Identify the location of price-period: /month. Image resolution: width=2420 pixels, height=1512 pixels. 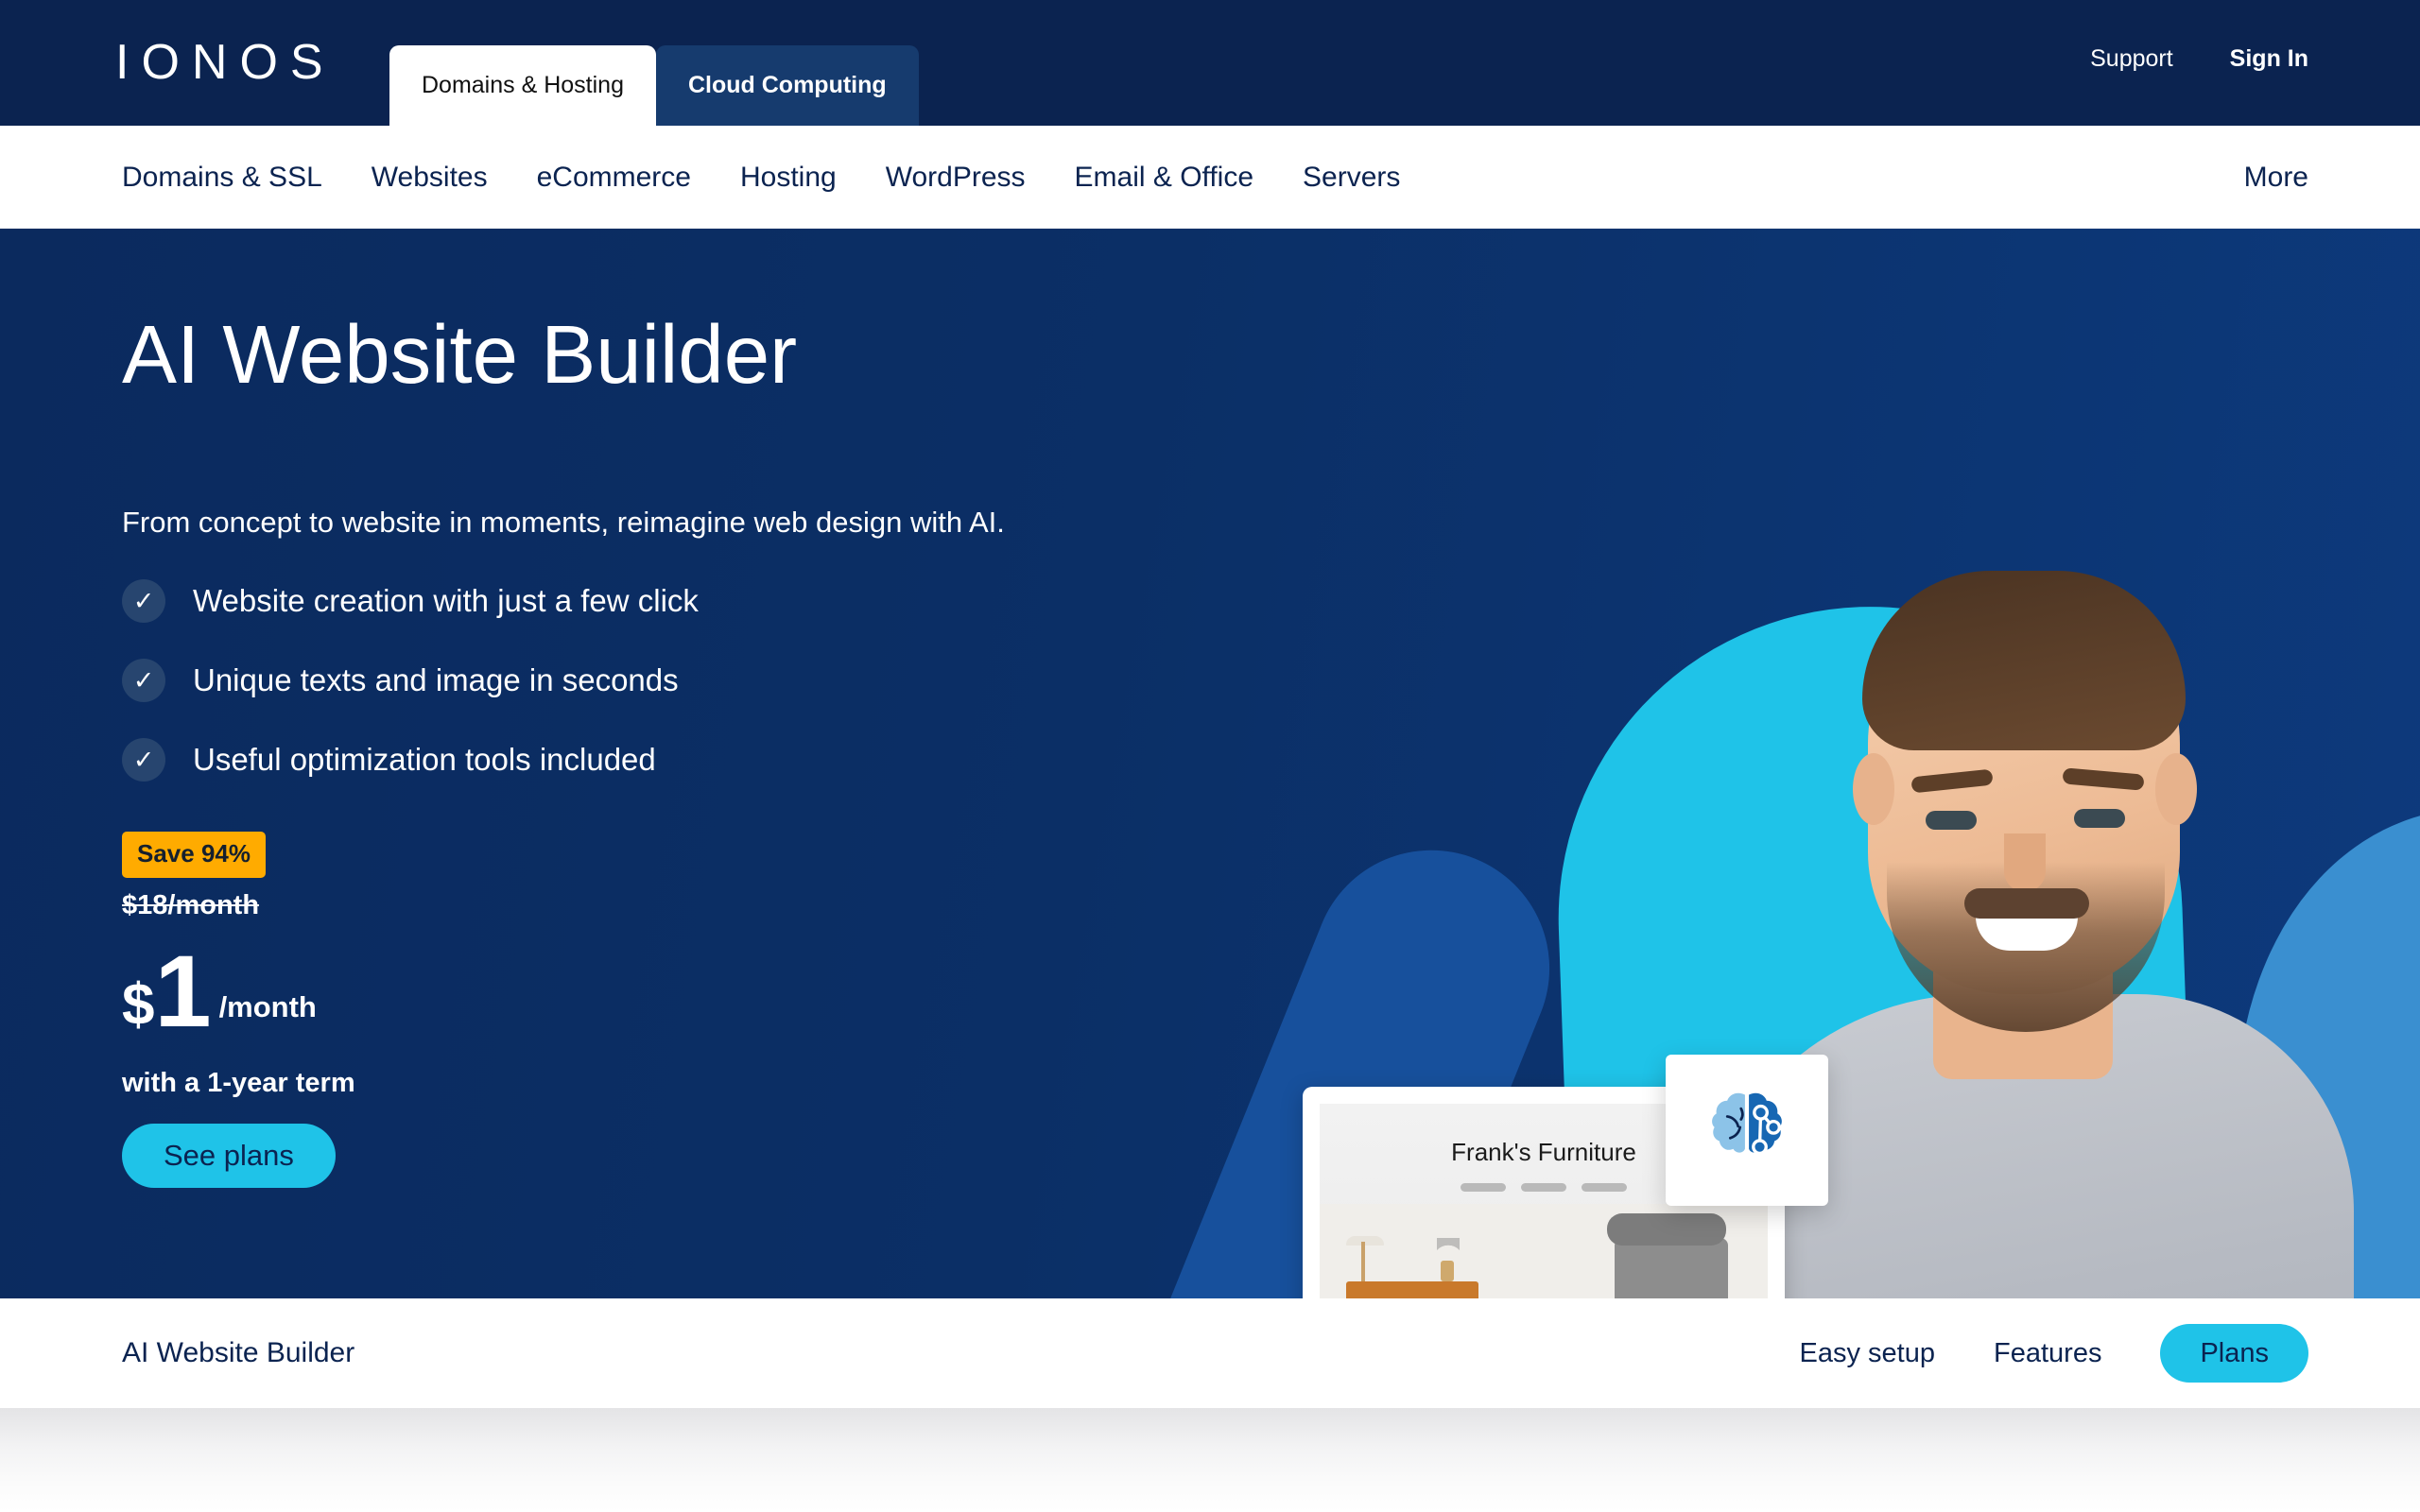
(267, 1006).